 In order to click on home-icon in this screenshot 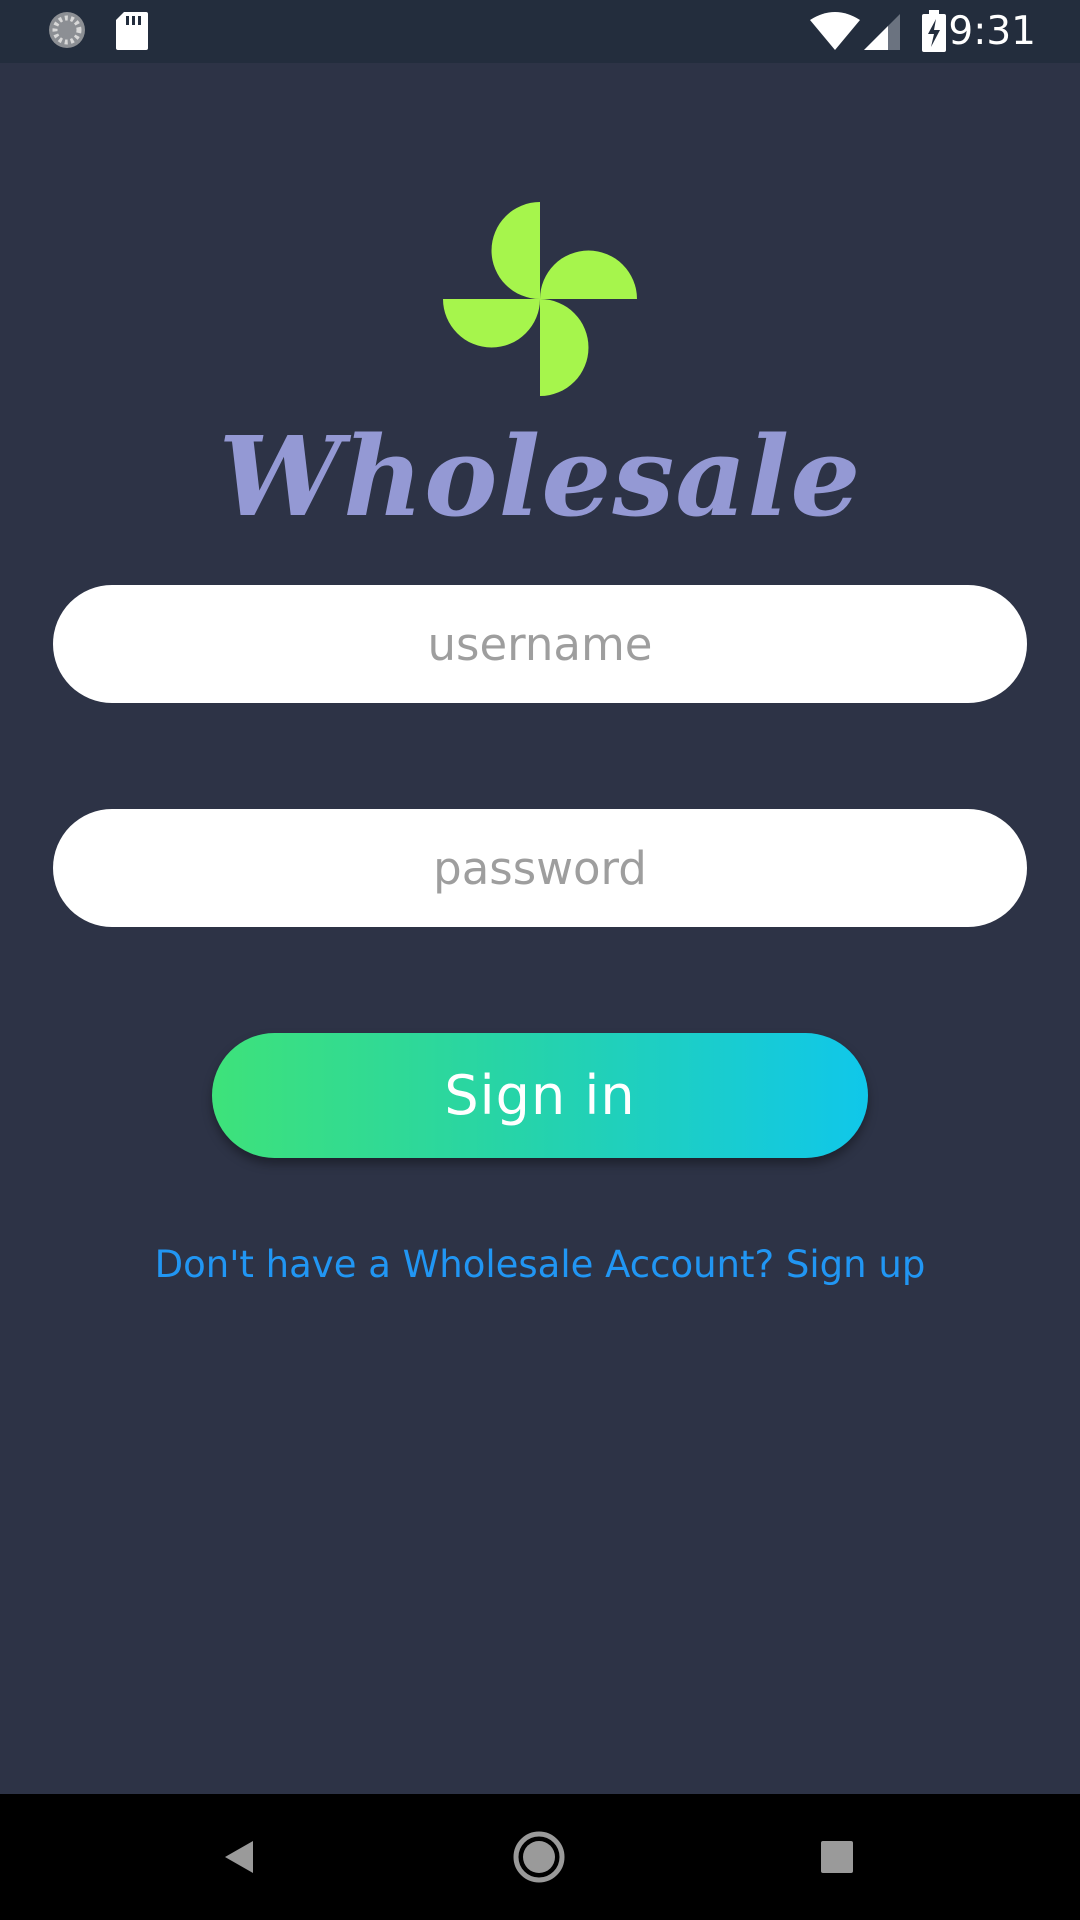, I will do `click(539, 1857)`.